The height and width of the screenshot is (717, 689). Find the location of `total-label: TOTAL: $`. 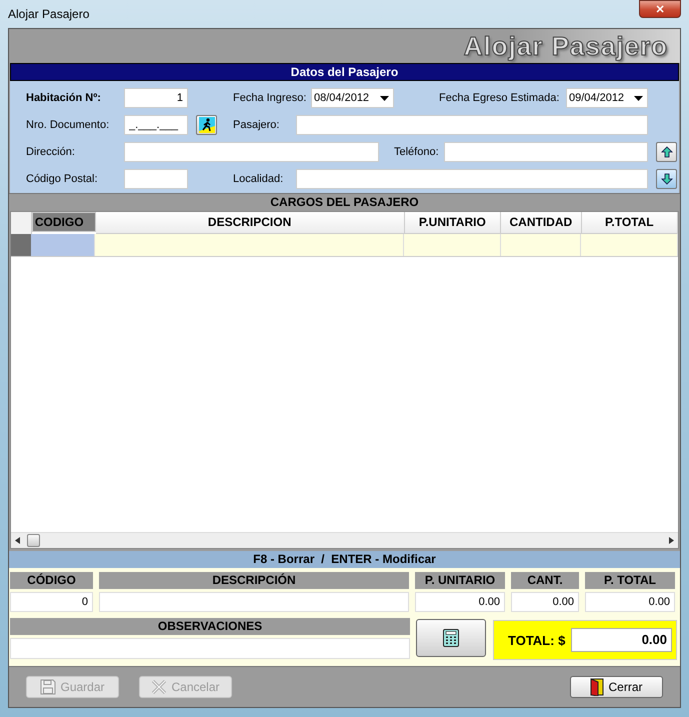

total-label: TOTAL: $ is located at coordinates (537, 640).